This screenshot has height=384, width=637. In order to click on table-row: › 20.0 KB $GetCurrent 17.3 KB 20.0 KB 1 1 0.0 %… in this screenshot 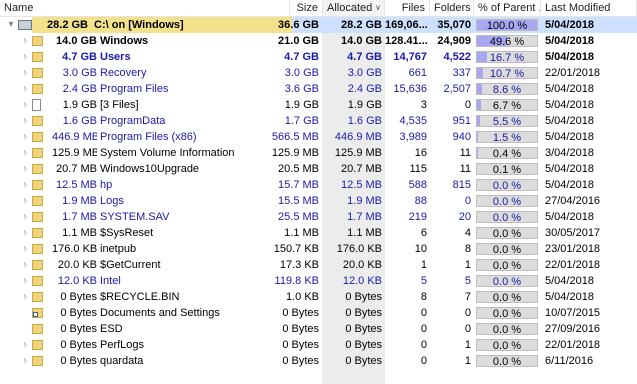, I will do `click(318, 265)`.